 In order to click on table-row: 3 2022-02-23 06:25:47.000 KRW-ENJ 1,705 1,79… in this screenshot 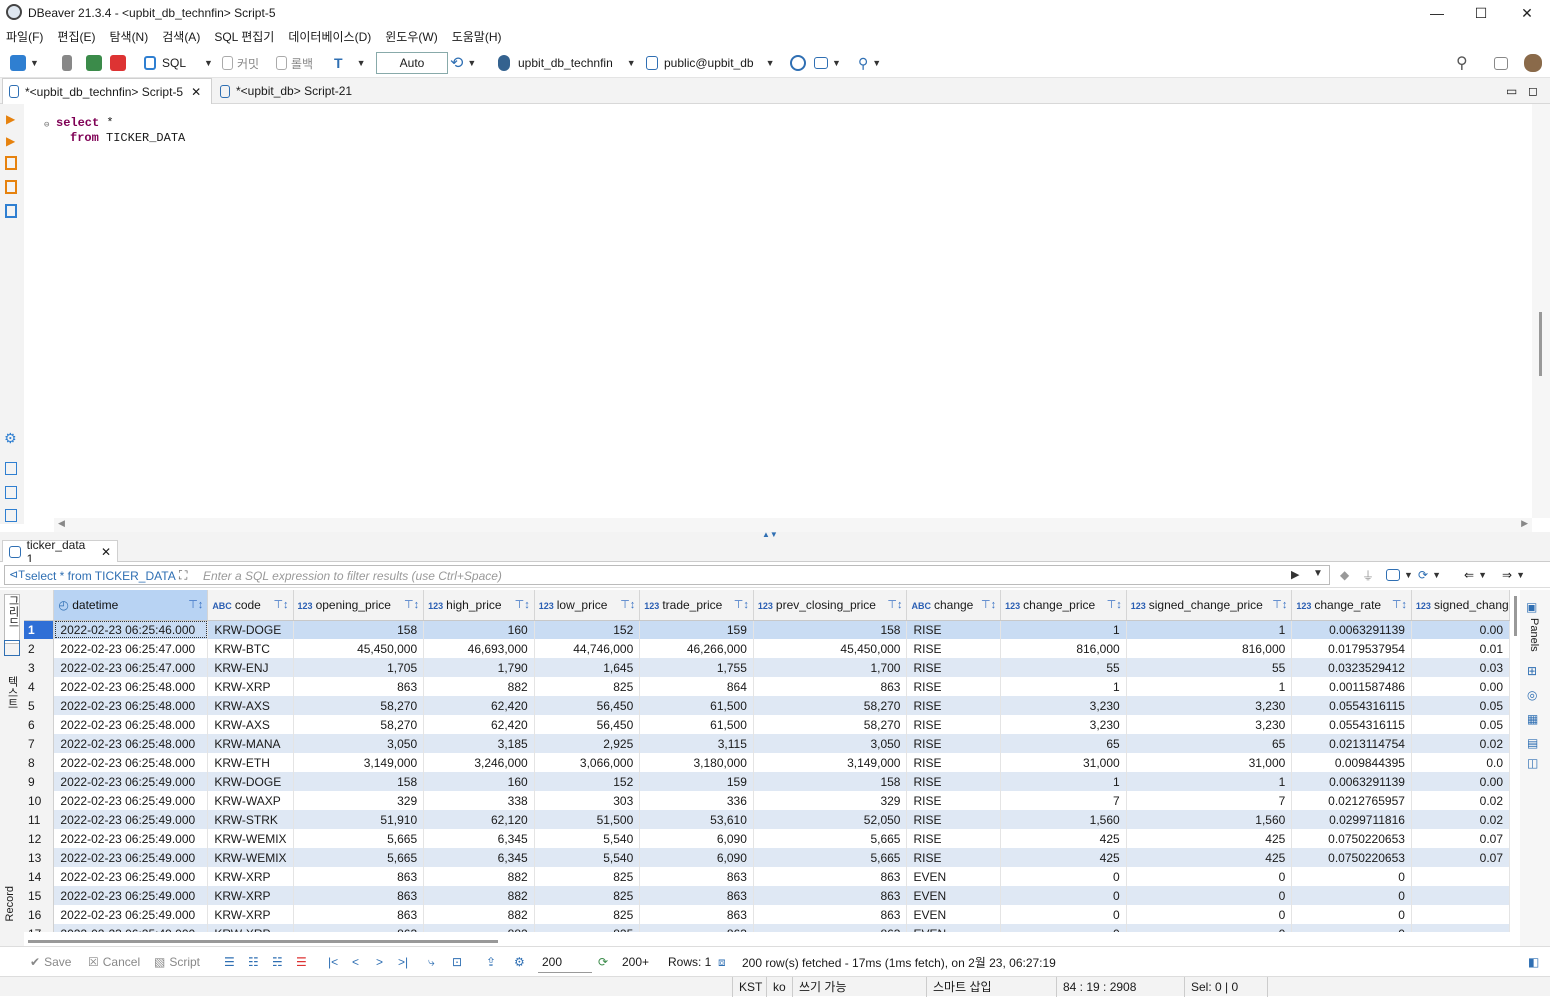, I will do `click(767, 667)`.